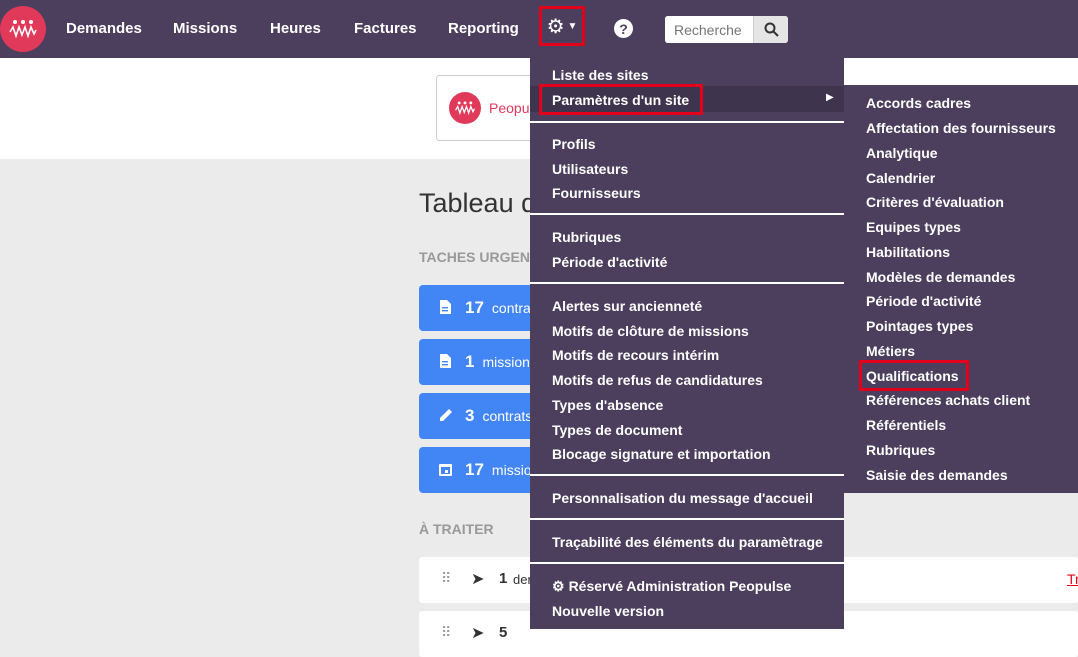 This screenshot has height=657, width=1078. I want to click on menu-item-reserve-administration: ⚙ Réservé Administration Peopulse, so click(671, 586).